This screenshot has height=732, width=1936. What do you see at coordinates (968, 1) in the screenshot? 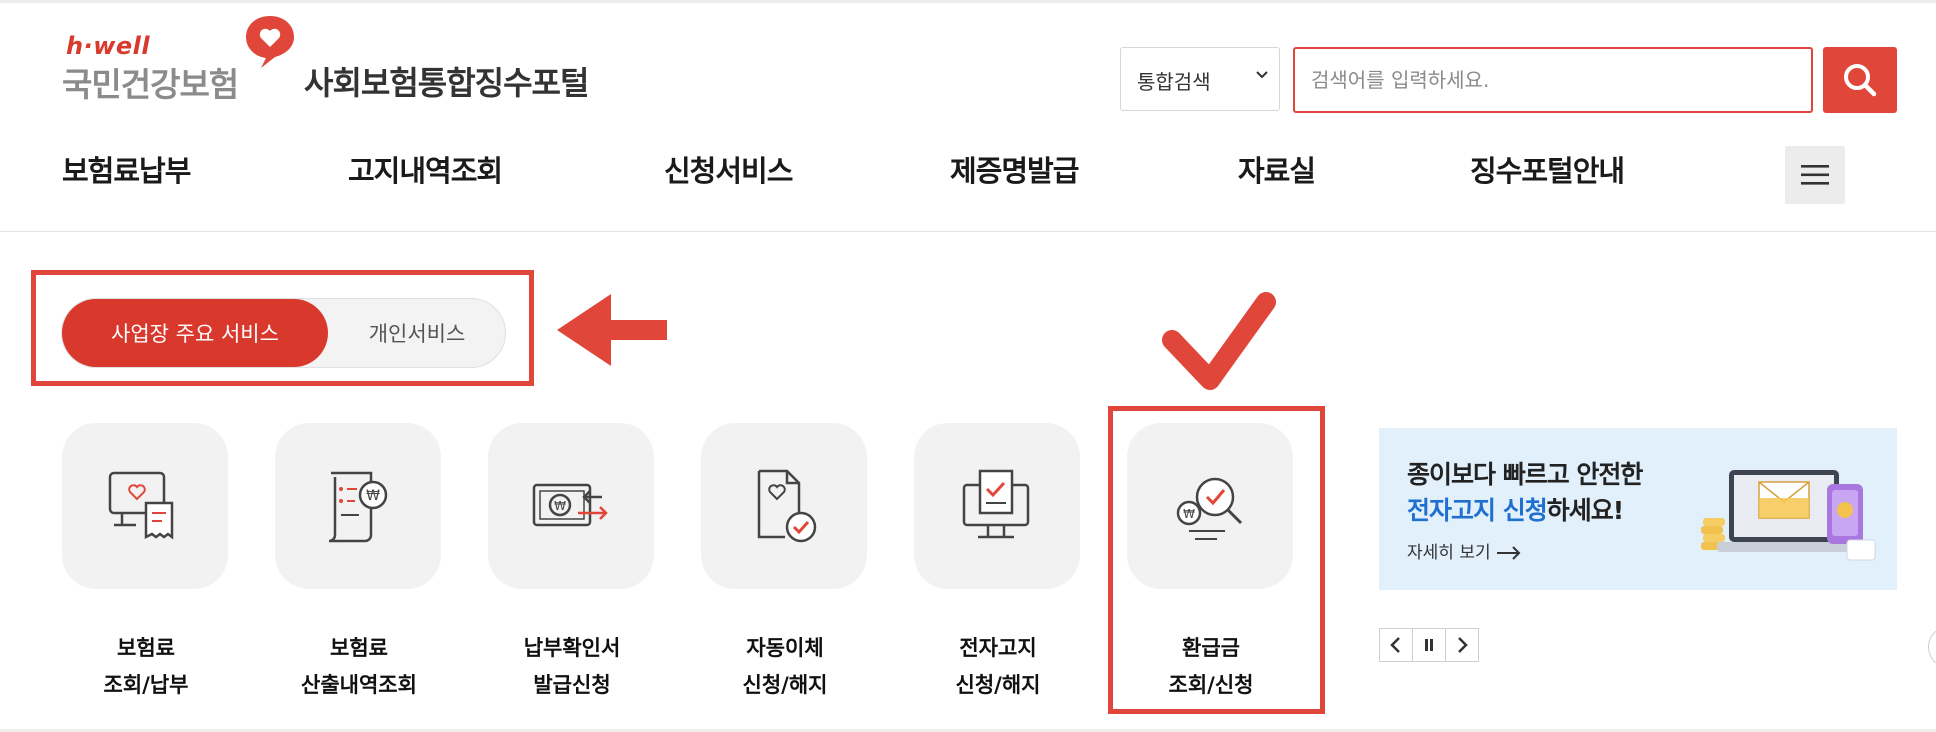
I see `top-border` at bounding box center [968, 1].